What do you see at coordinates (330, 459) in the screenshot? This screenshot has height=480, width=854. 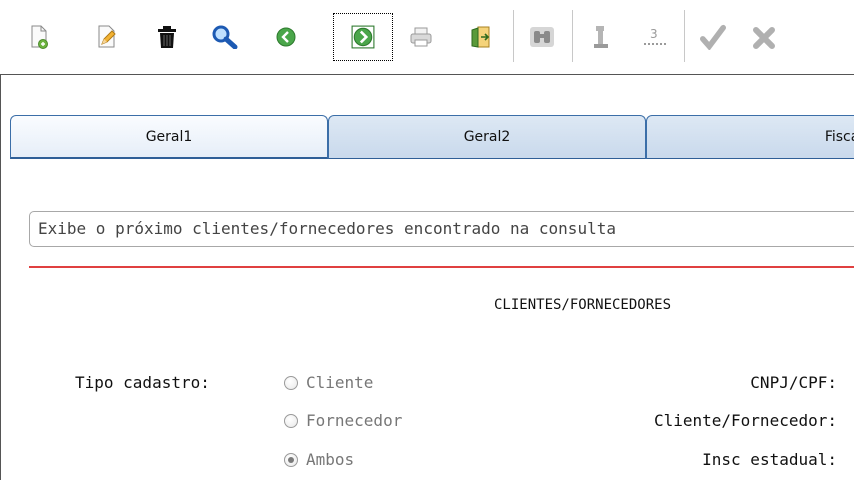 I see `radio-label: Ambos` at bounding box center [330, 459].